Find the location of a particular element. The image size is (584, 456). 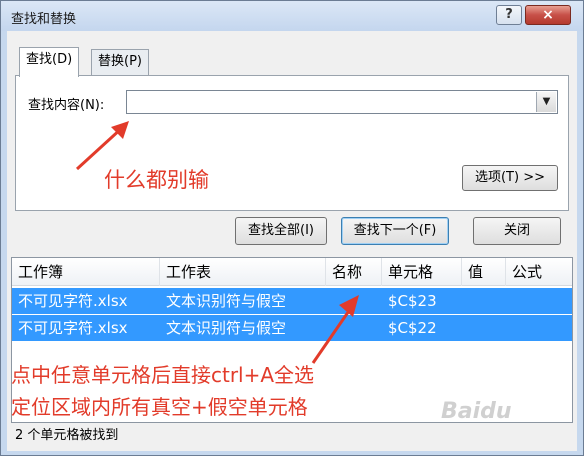

results-header: 工作簿 工作表 名称 单元格 值 公式 is located at coordinates (292, 272).